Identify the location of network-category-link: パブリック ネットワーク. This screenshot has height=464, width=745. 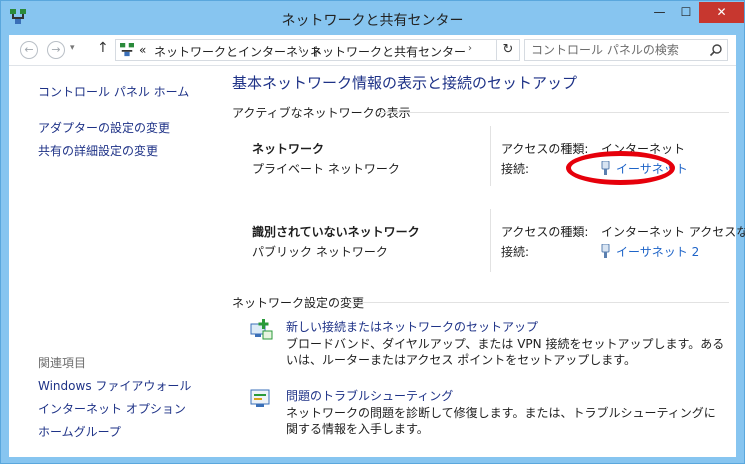
(320, 251).